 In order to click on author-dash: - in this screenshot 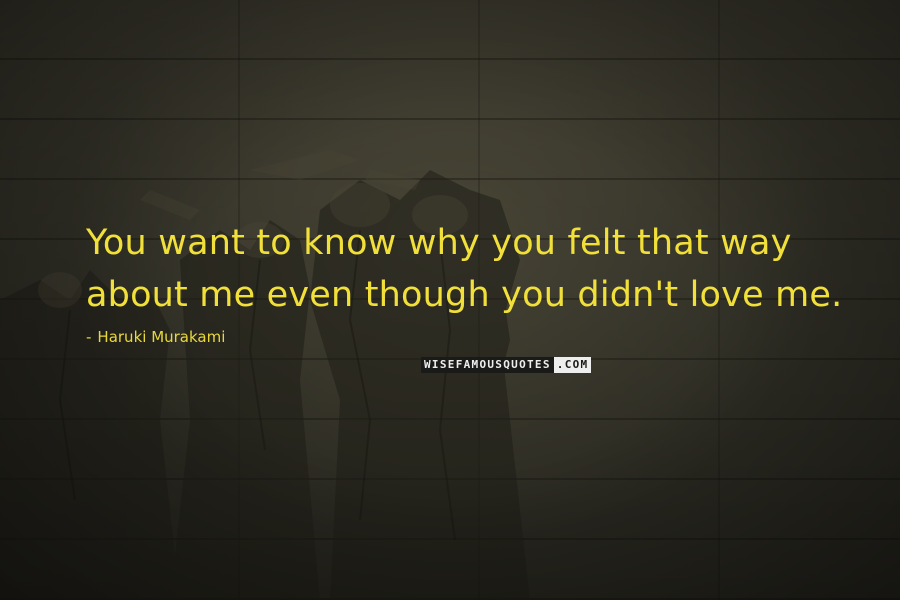, I will do `click(89, 337)`.